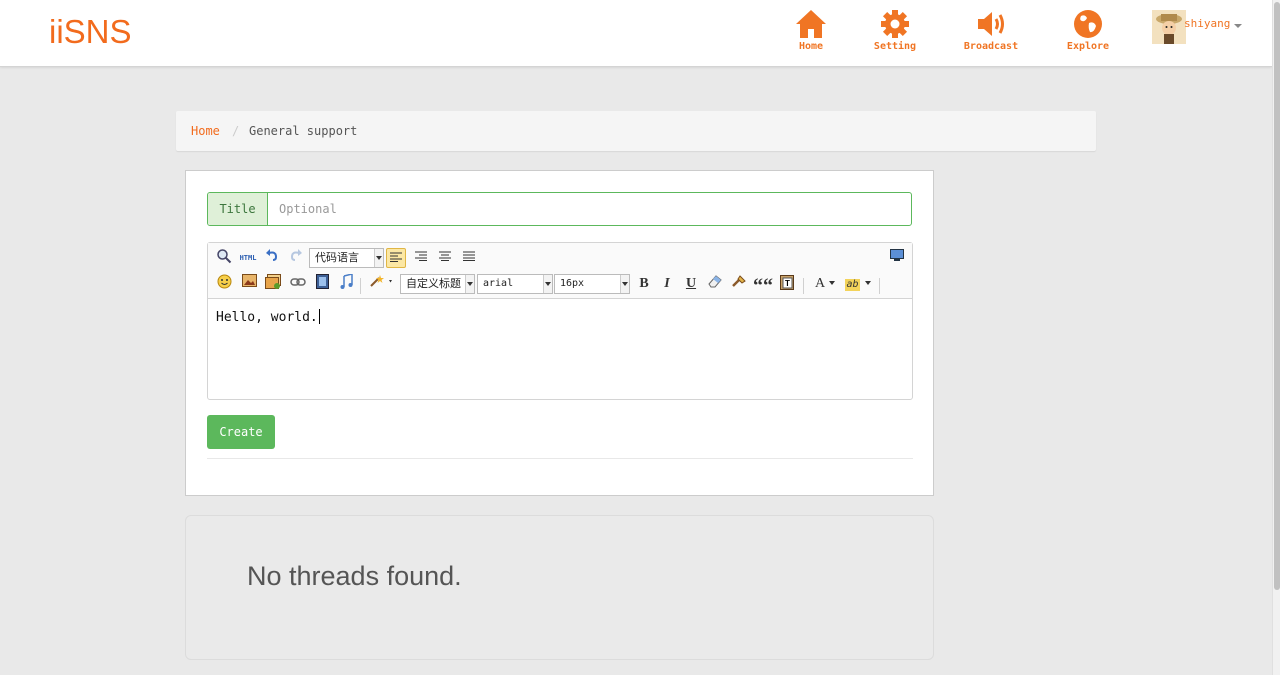  What do you see at coordinates (559, 495) in the screenshot?
I see `panel-divider` at bounding box center [559, 495].